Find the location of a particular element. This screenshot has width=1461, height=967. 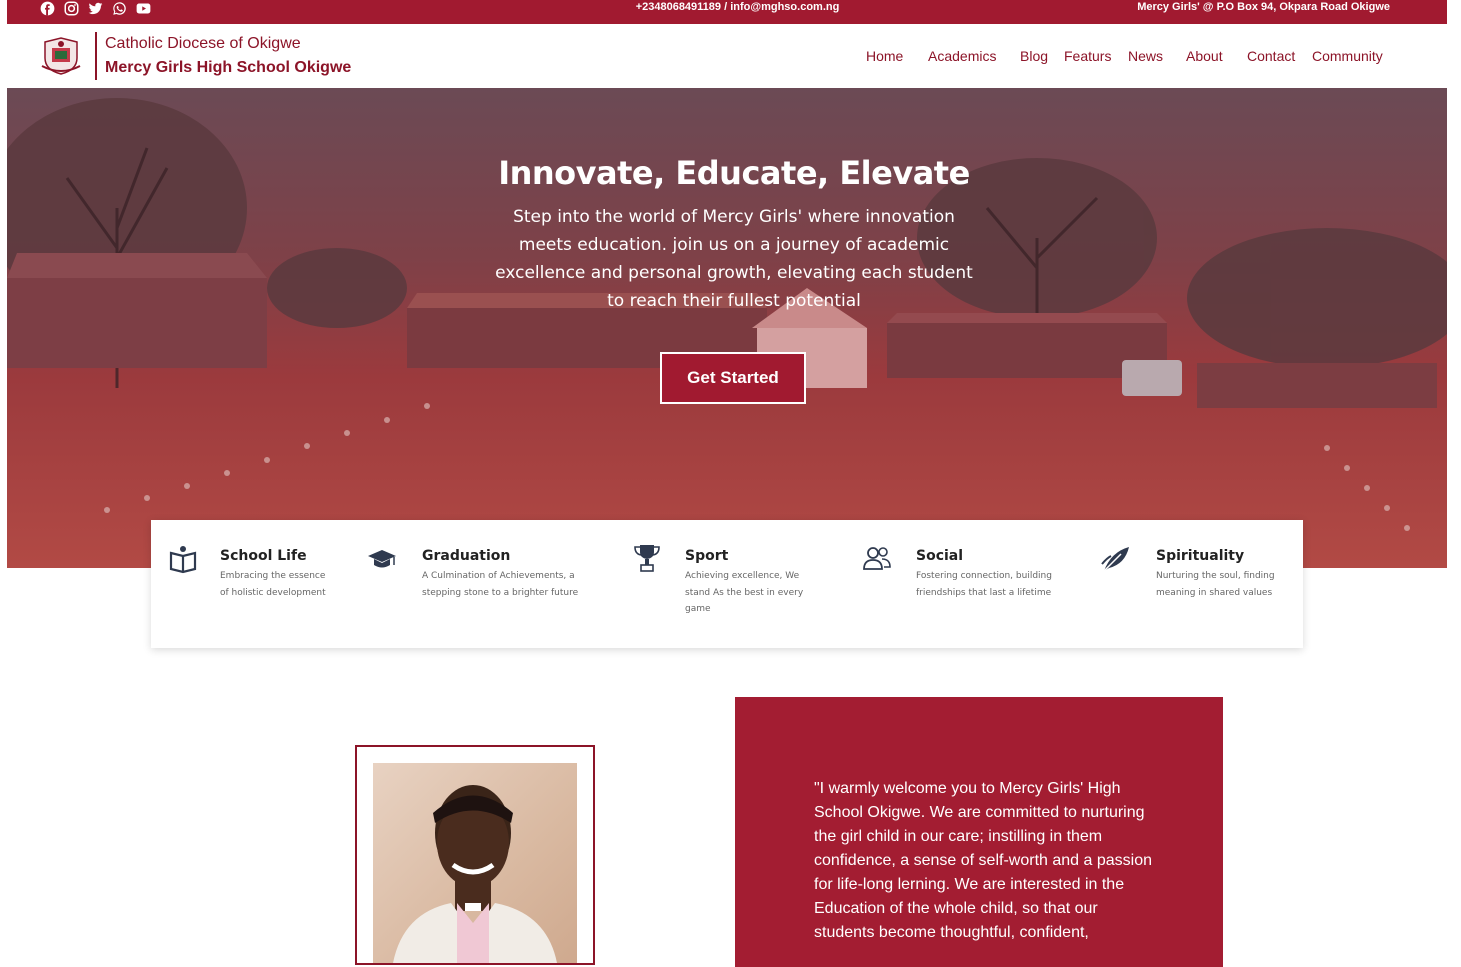

graduation-cap-icon is located at coordinates (382, 559).